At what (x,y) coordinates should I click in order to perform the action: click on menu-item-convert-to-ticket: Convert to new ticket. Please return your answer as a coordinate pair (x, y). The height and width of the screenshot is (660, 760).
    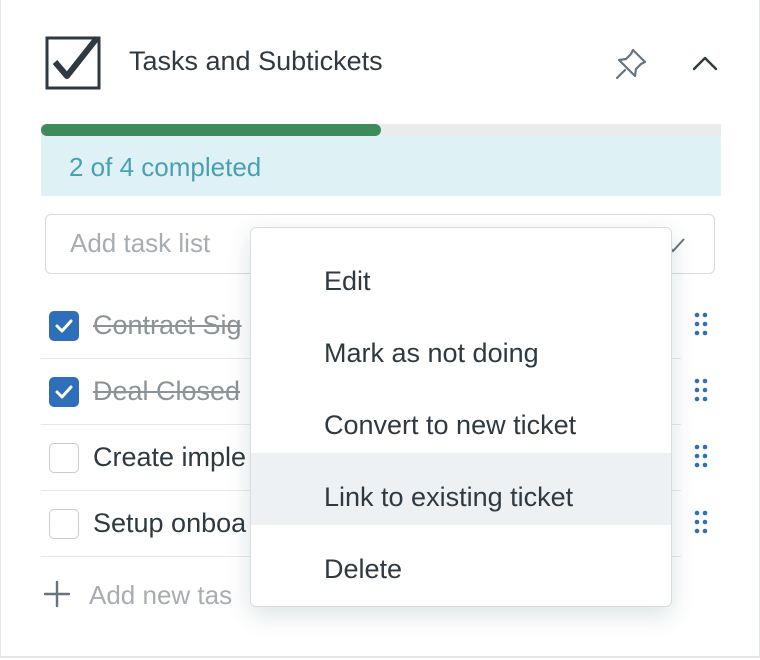
    Looking at the image, I should click on (461, 417).